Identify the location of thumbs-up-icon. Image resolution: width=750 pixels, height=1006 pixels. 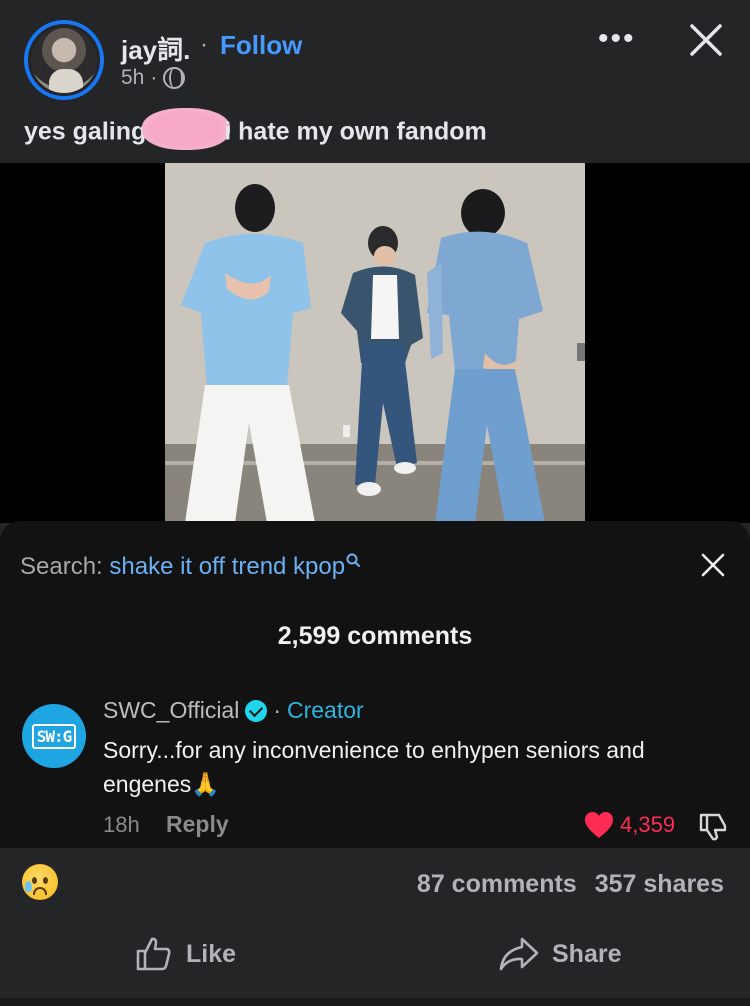
(153, 954).